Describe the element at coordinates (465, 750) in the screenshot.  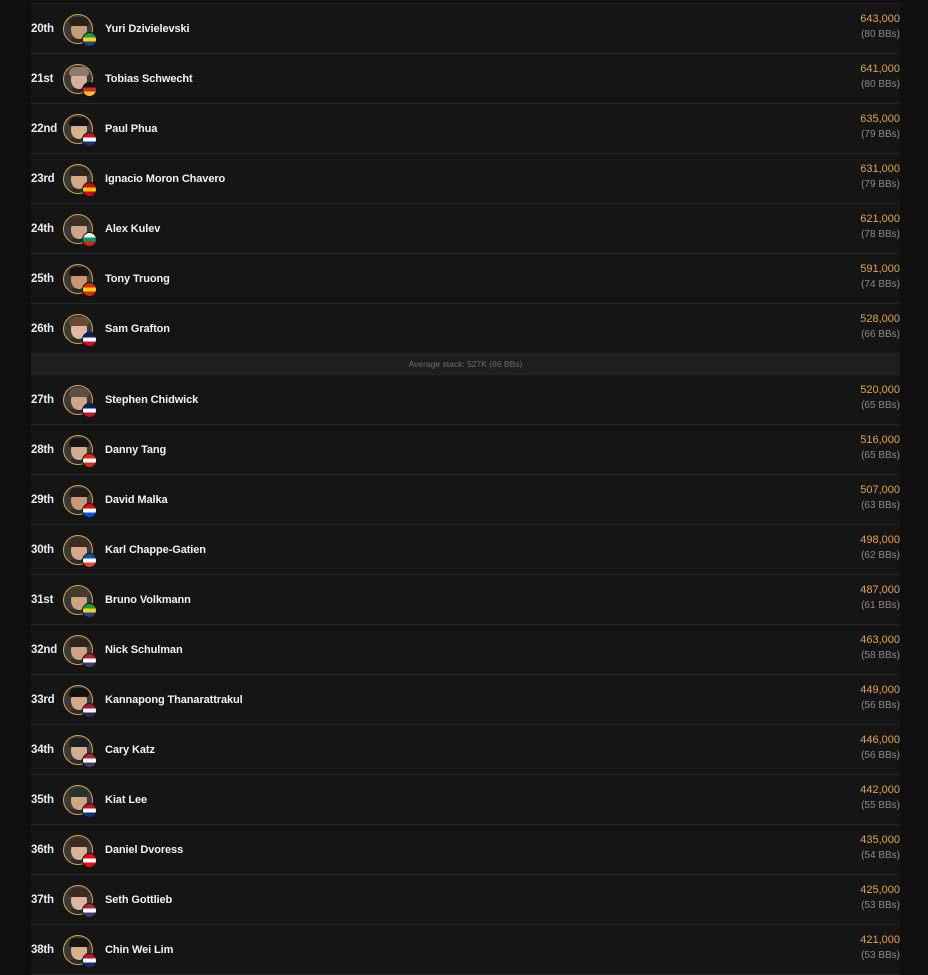
I see `player-row-cary-katz: 34th Cary Katz 446,000 (56 BBs)` at that location.